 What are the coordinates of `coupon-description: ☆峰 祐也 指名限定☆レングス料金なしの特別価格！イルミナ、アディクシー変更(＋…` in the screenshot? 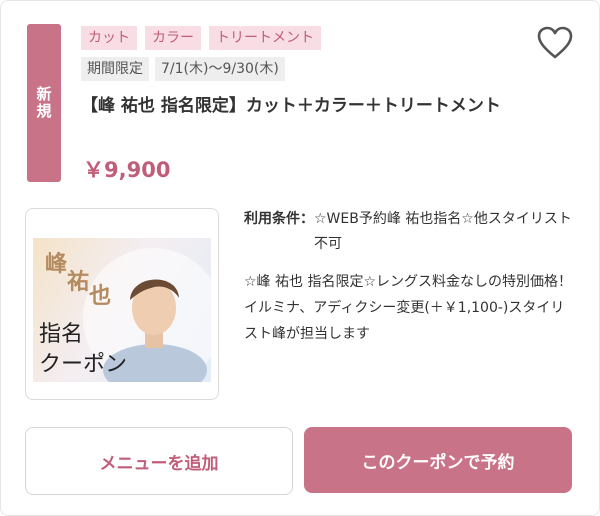 It's located at (408, 308).